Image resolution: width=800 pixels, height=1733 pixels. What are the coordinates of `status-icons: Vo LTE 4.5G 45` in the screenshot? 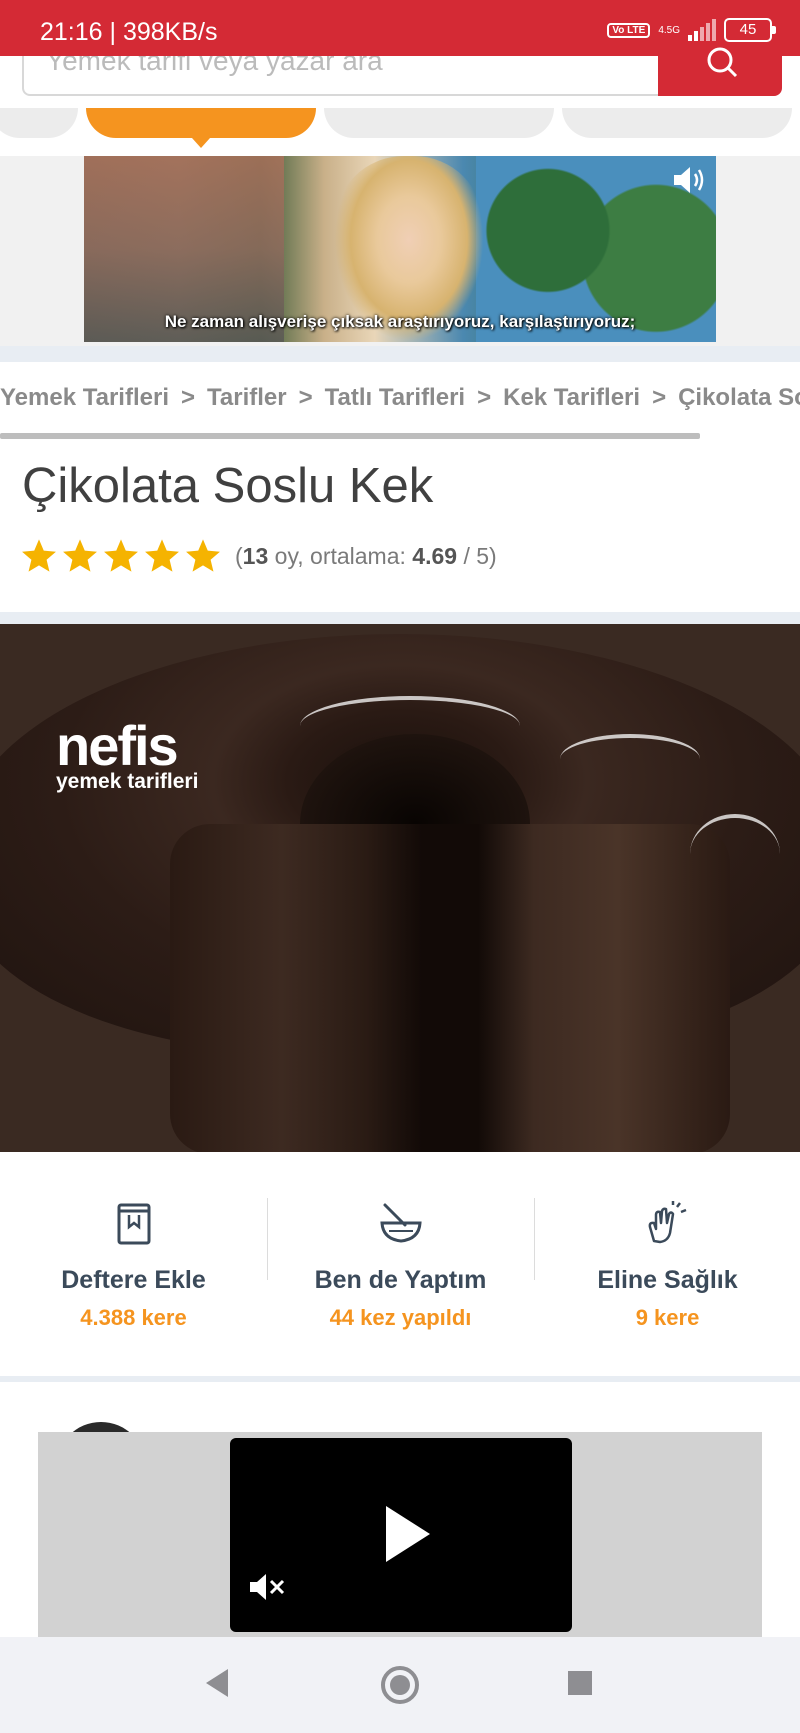 It's located at (691, 30).